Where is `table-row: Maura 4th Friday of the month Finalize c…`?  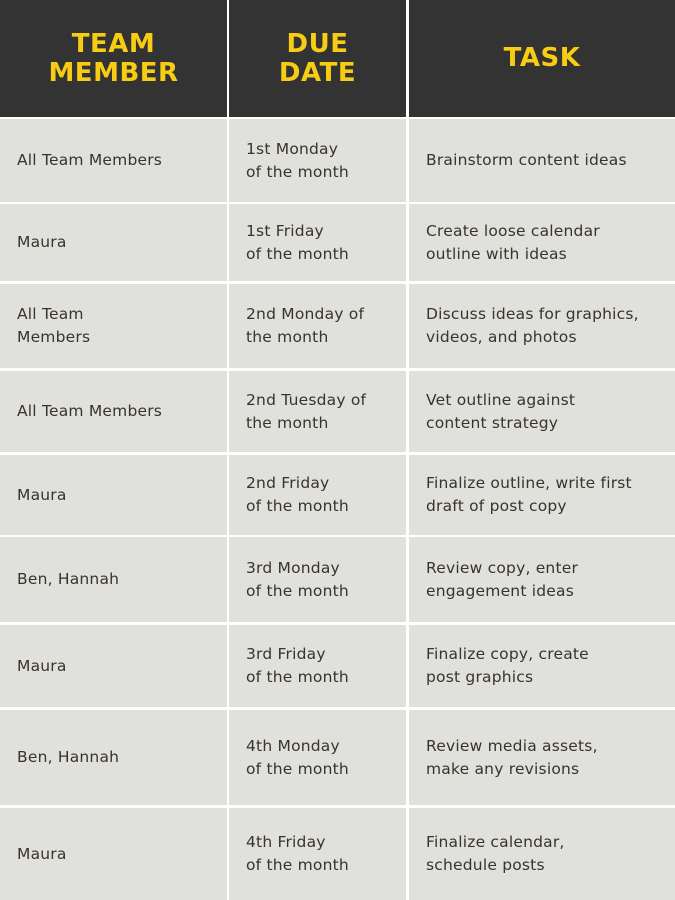 table-row: Maura 4th Friday of the month Finalize c… is located at coordinates (337, 854).